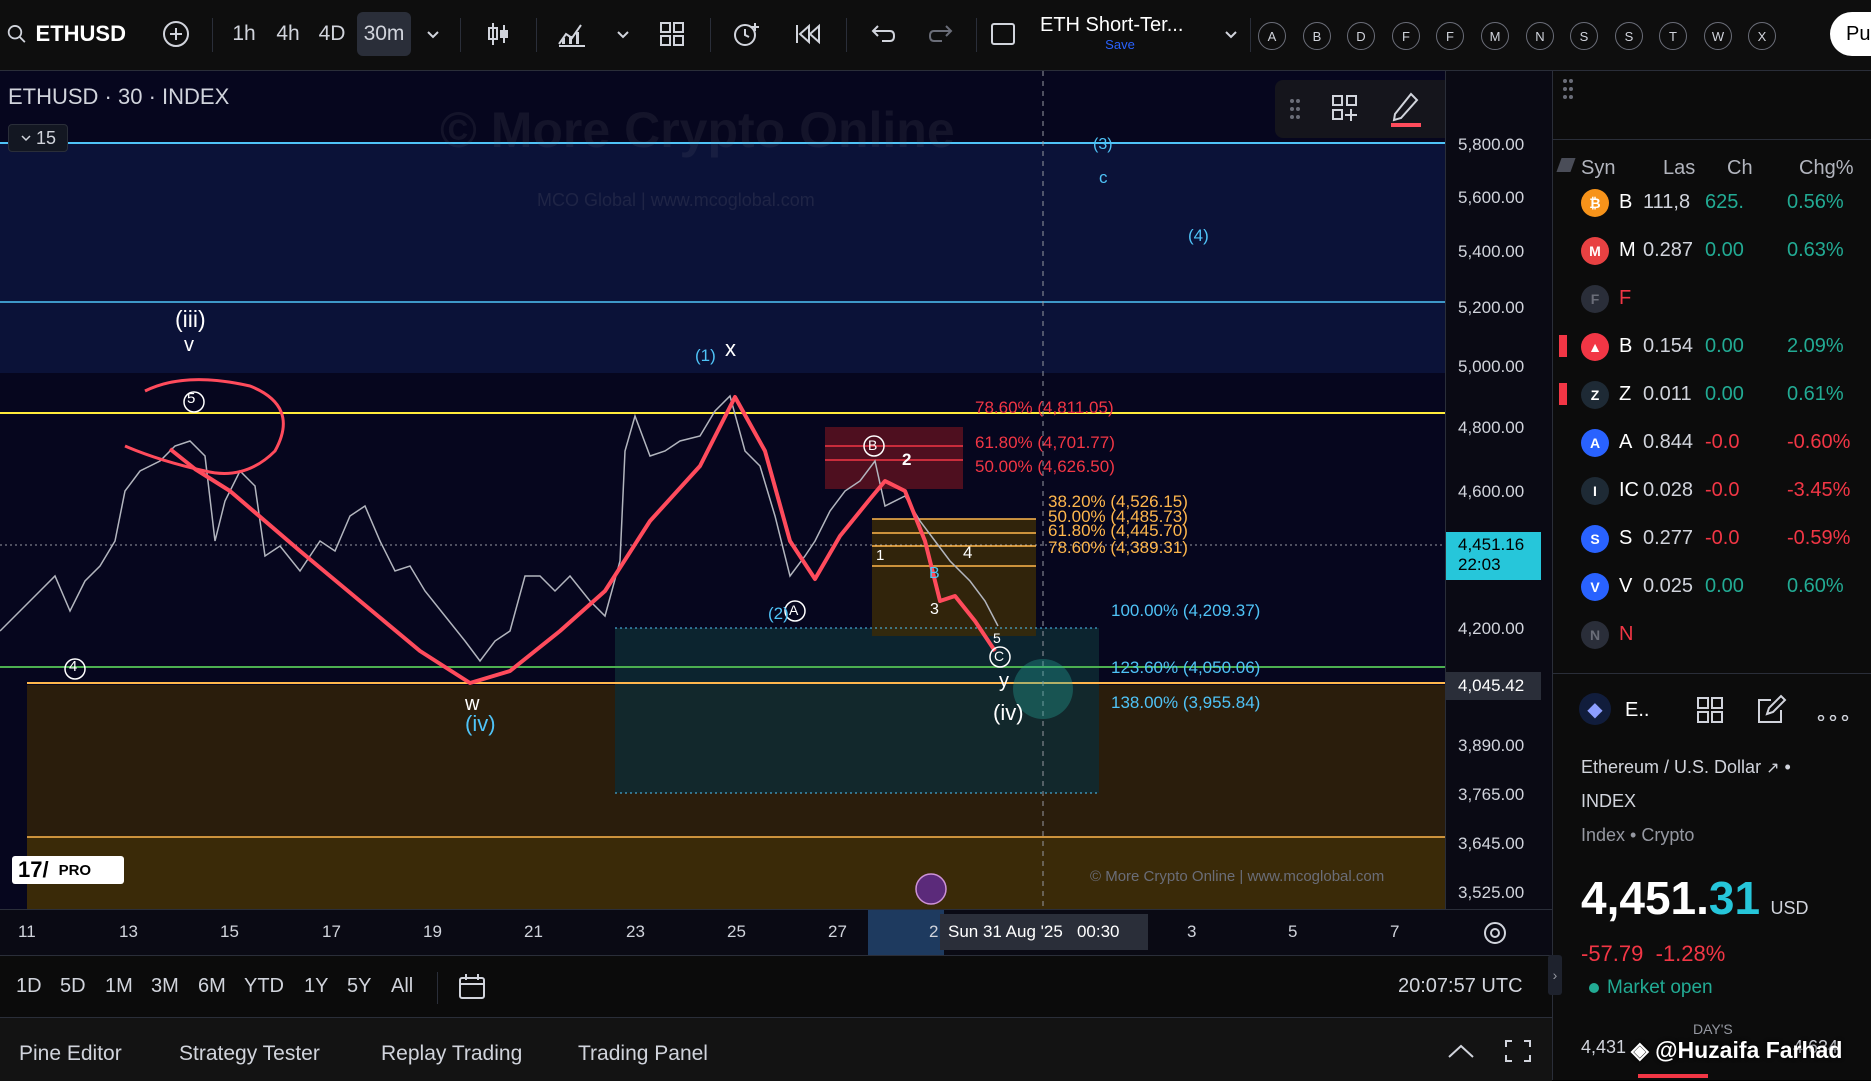 Image resolution: width=1871 pixels, height=1081 pixels. Describe the element at coordinates (1771, 712) in the screenshot. I see `edit-button` at that location.